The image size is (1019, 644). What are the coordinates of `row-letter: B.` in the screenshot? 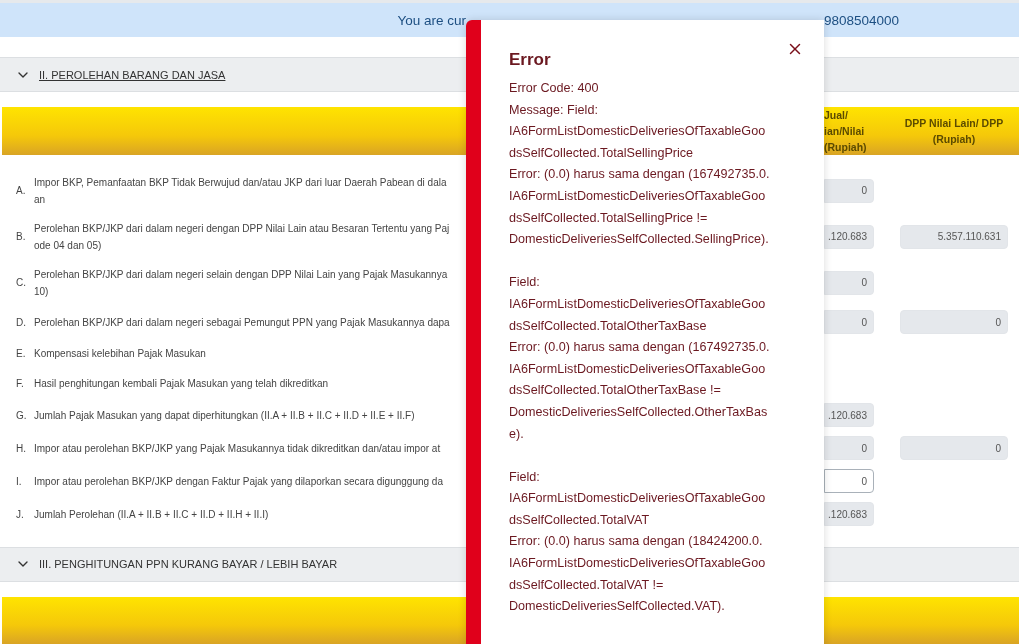 It's located at (20, 237).